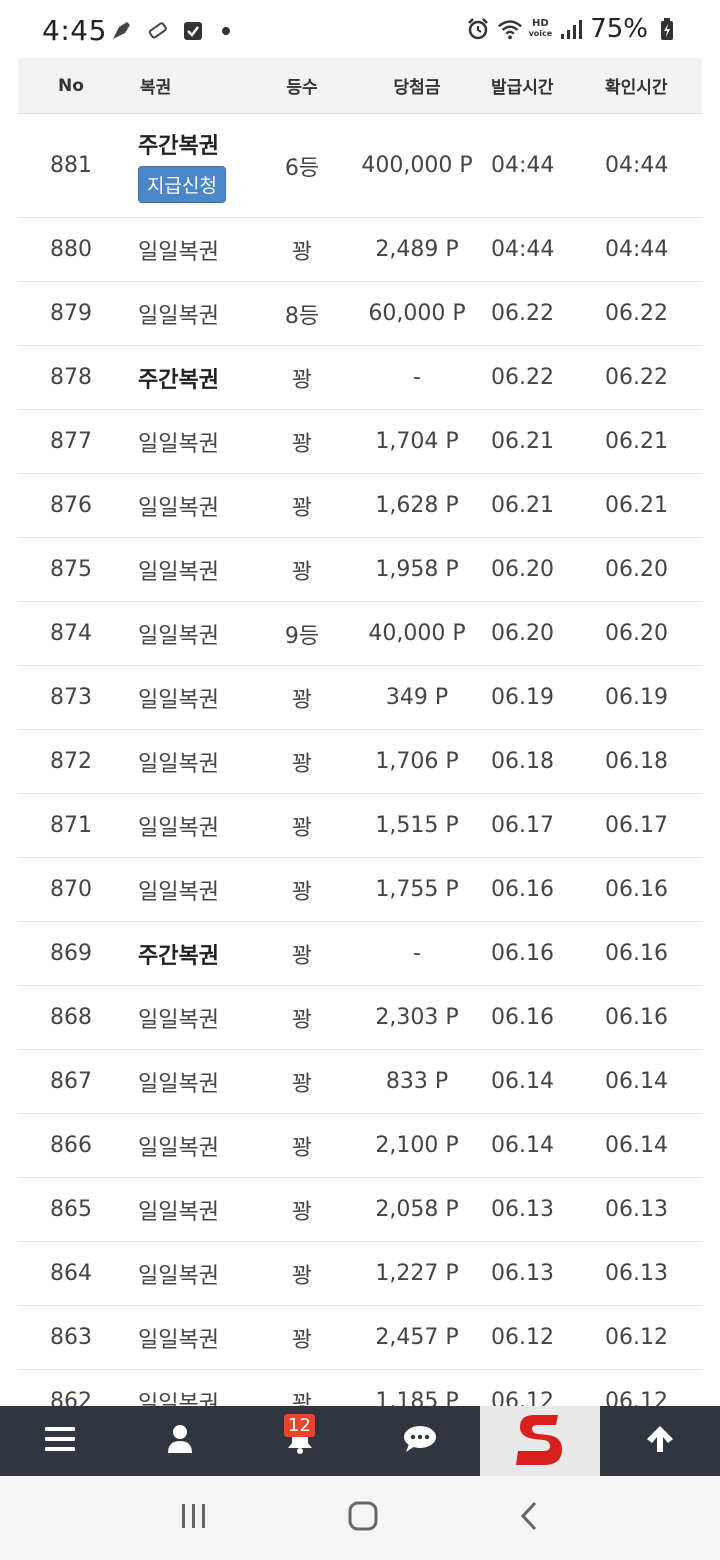 This screenshot has width=720, height=1560. I want to click on site-logo-button, so click(540, 1441).